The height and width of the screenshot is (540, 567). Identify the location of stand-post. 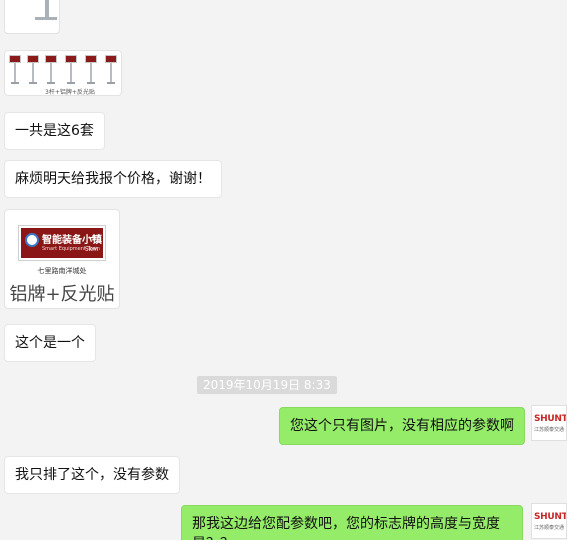
(47, 8).